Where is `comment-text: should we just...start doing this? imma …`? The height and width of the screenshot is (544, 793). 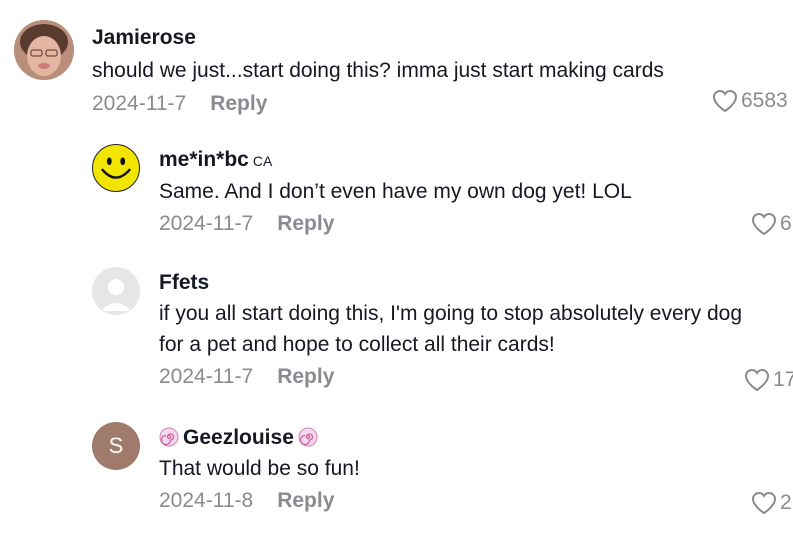
comment-text: should we just...start doing this? imma … is located at coordinates (378, 70).